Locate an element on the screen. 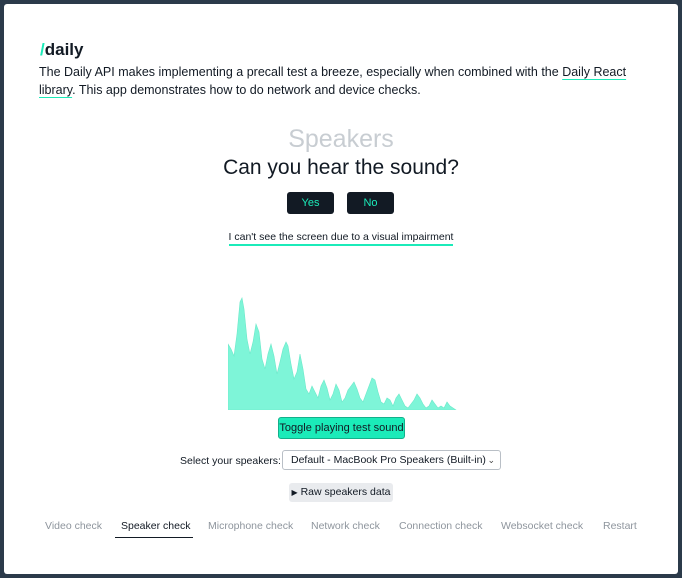  raw-speakers-data-toggle: ▶ Raw speakers data is located at coordinates (341, 492).